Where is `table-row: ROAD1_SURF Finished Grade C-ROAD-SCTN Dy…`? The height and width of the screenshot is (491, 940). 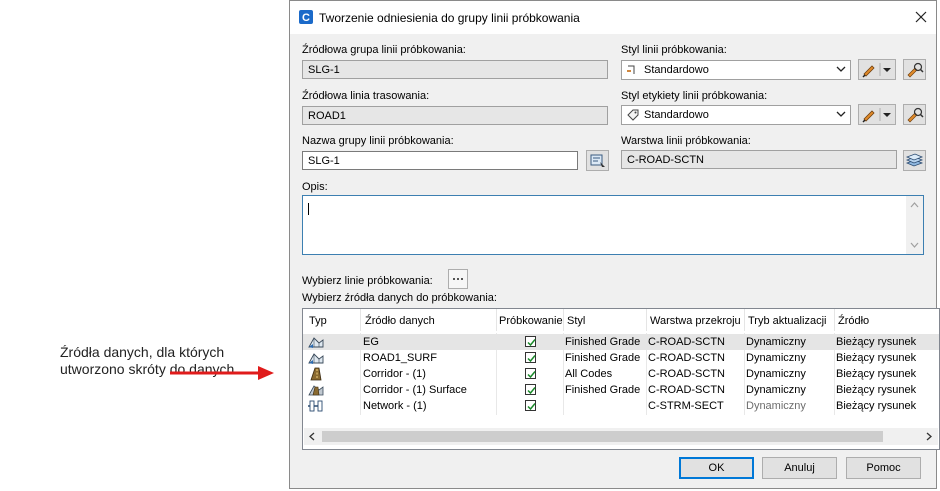
table-row: ROAD1_SURF Finished Grade C-ROAD-SCTN Dy… is located at coordinates (621, 358).